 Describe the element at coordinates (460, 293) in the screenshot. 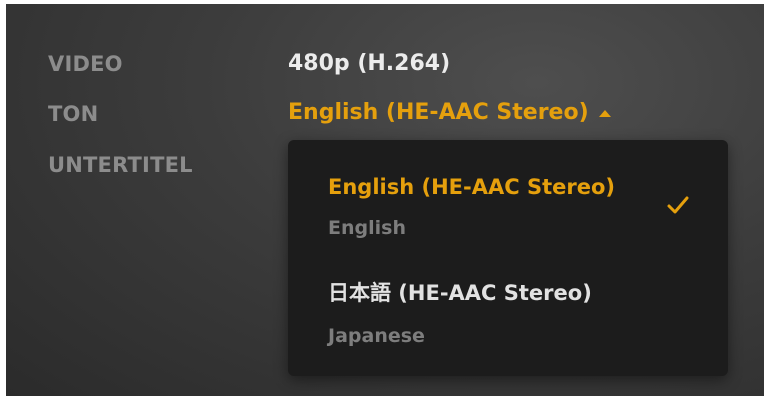

I see `audio-option-title: 日本語 (HE-AAC Stereo)` at that location.